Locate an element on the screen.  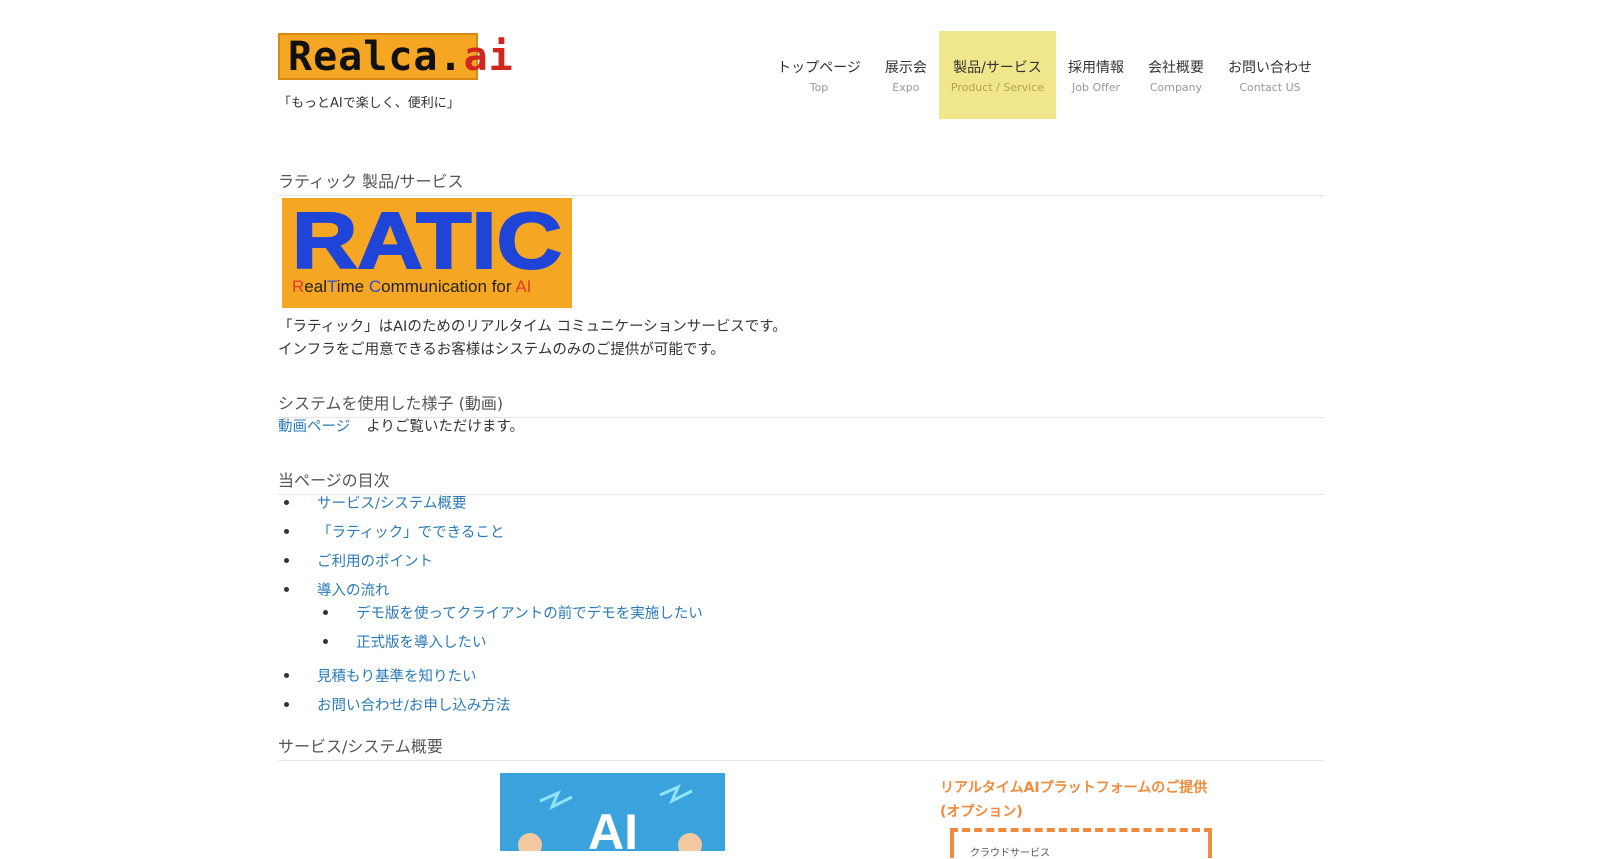
nav-sublabel: Top is located at coordinates (819, 87).